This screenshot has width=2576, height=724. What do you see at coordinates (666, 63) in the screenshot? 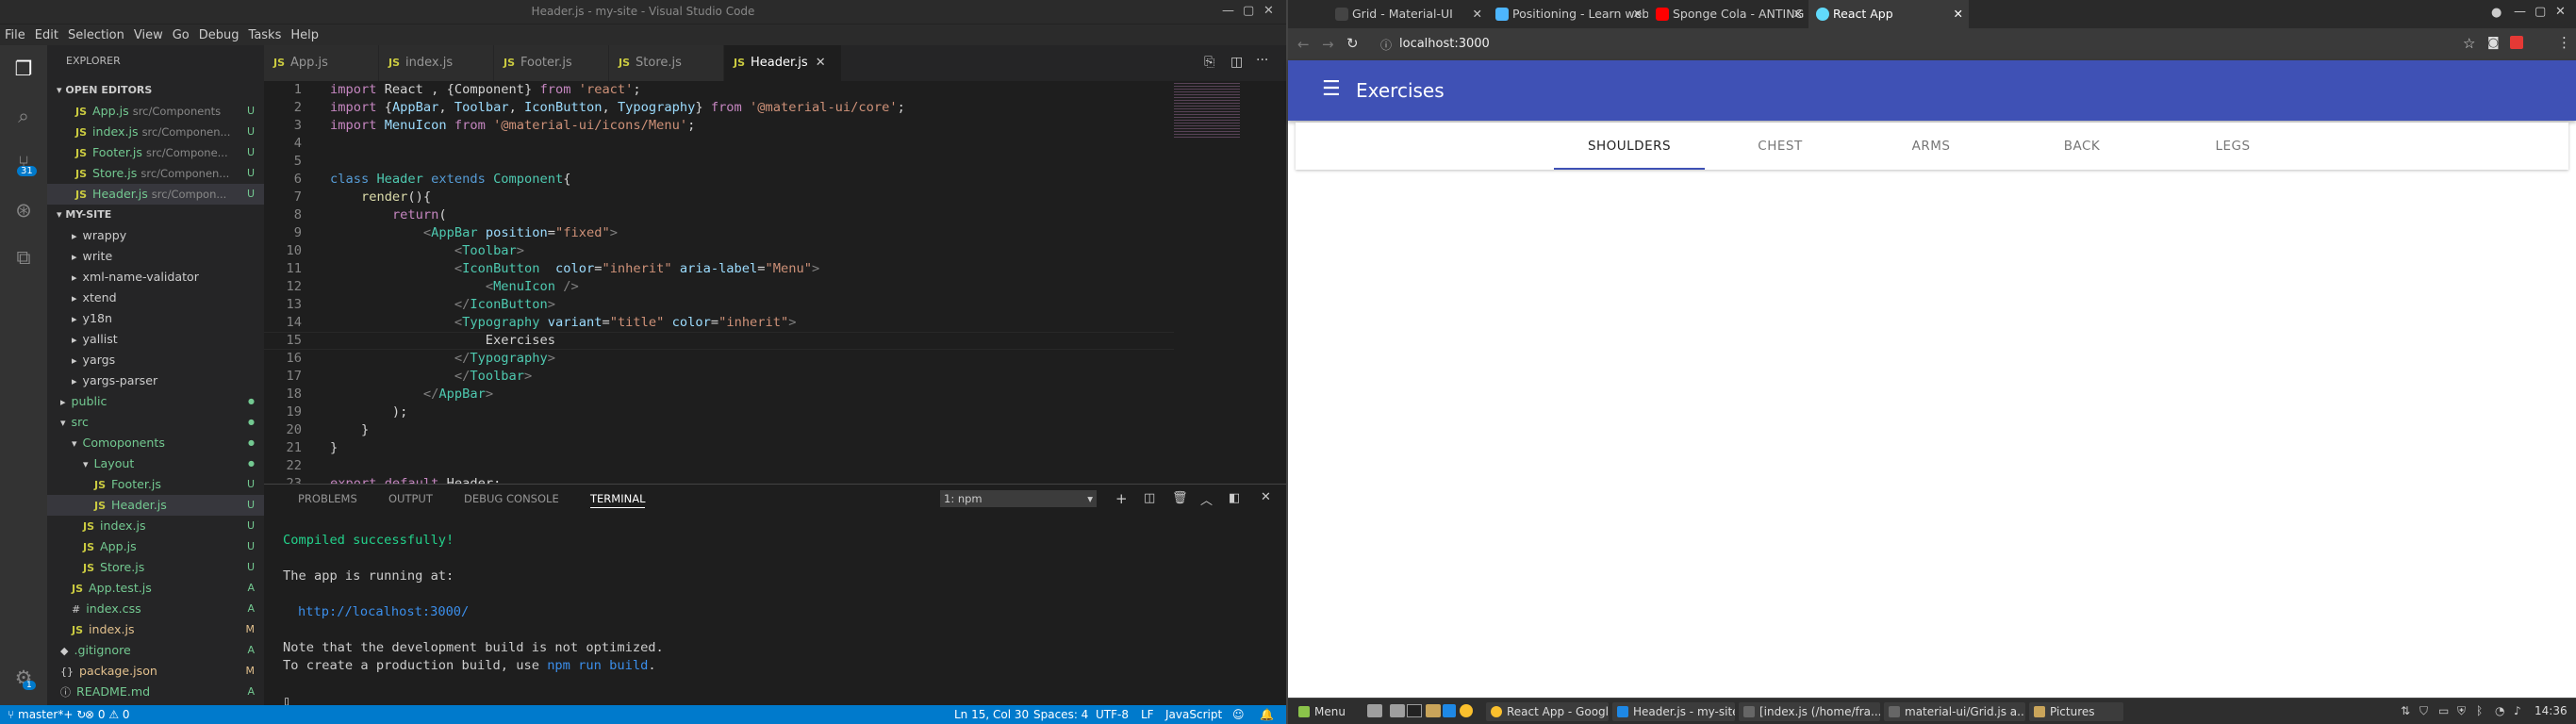
I see `tab-store-js: JS Store.js` at bounding box center [666, 63].